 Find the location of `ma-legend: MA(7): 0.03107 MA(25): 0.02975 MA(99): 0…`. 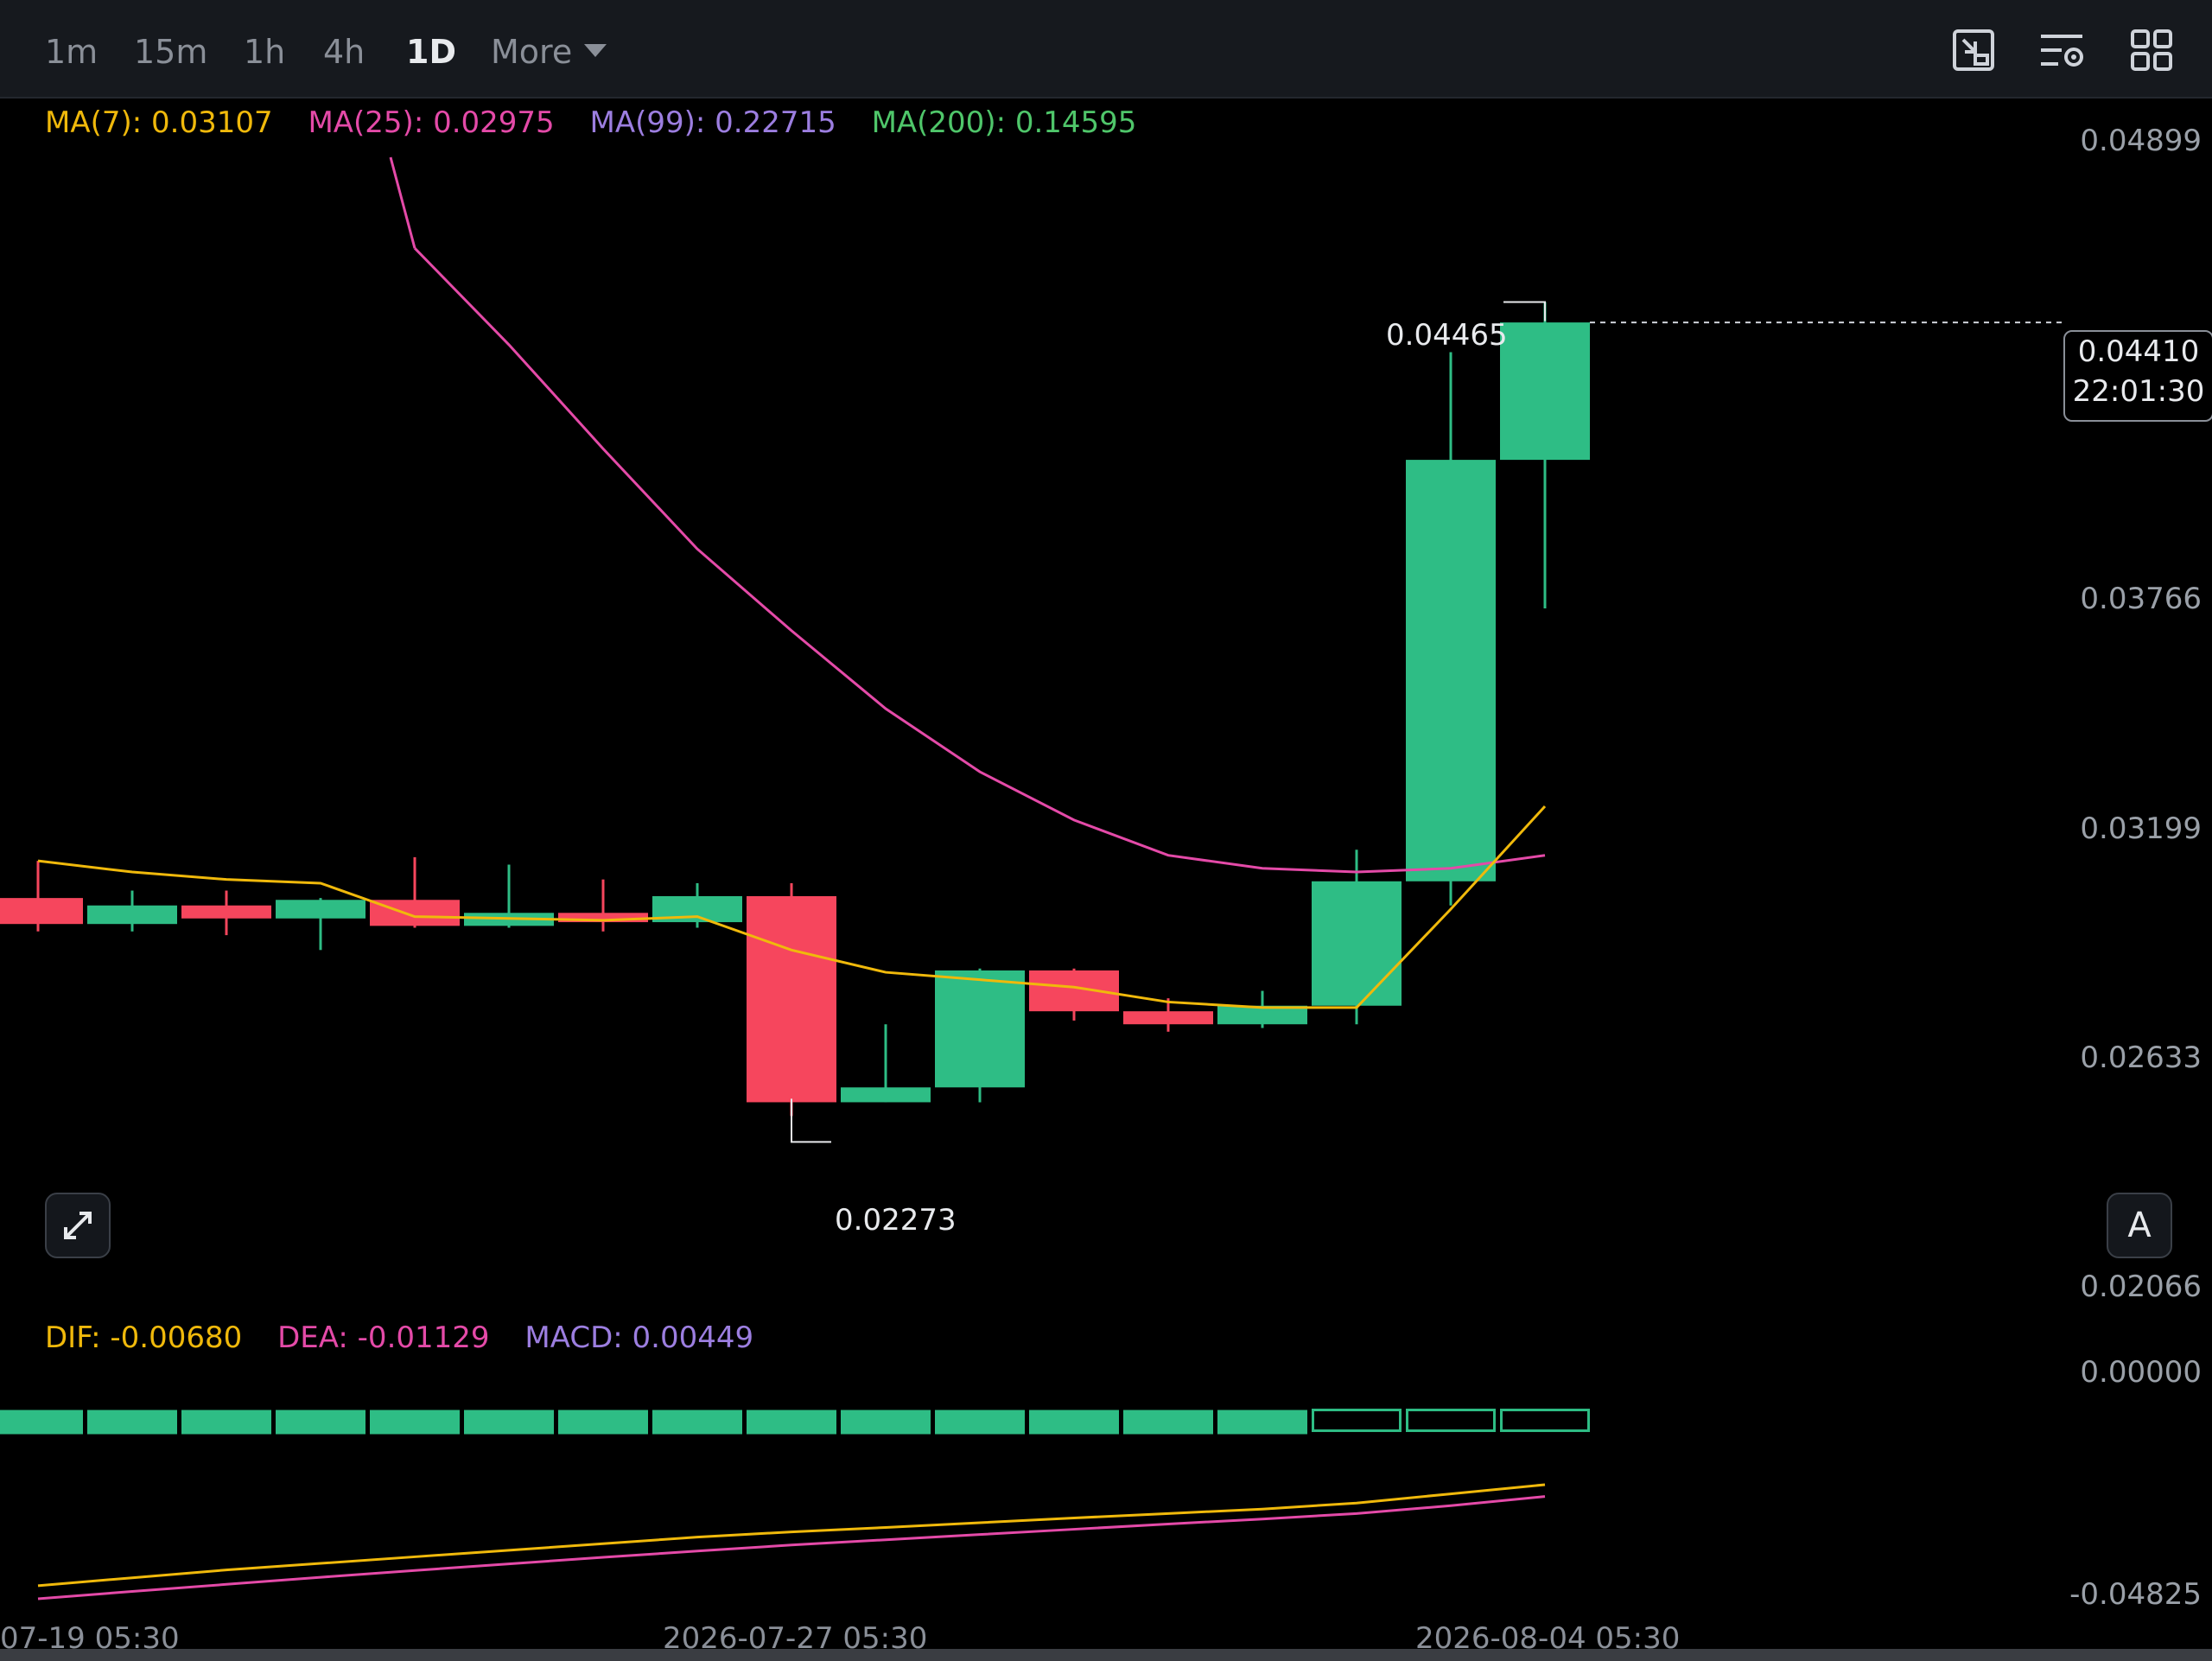

ma-legend: MA(7): 0.03107 MA(25): 0.02975 MA(99): 0… is located at coordinates (603, 123).